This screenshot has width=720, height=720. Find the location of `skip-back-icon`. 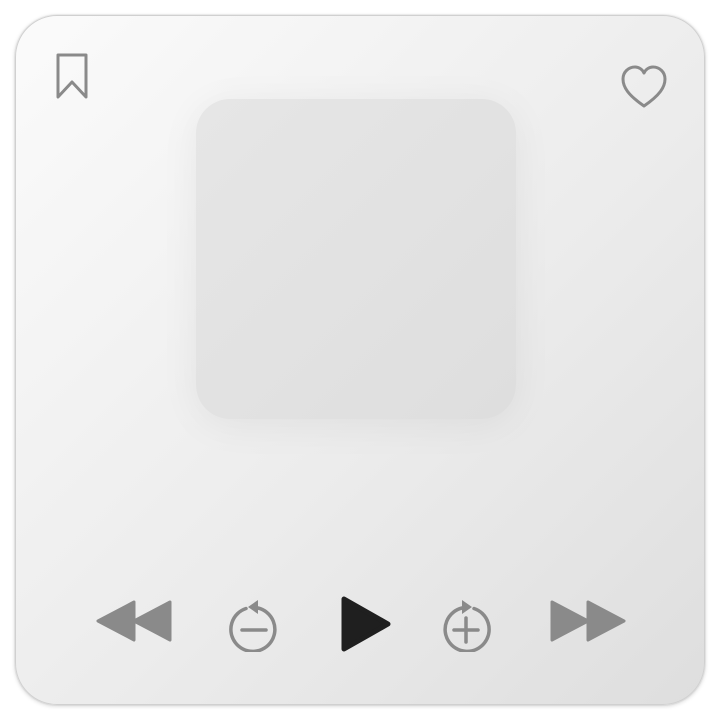

skip-back-icon is located at coordinates (254, 623).